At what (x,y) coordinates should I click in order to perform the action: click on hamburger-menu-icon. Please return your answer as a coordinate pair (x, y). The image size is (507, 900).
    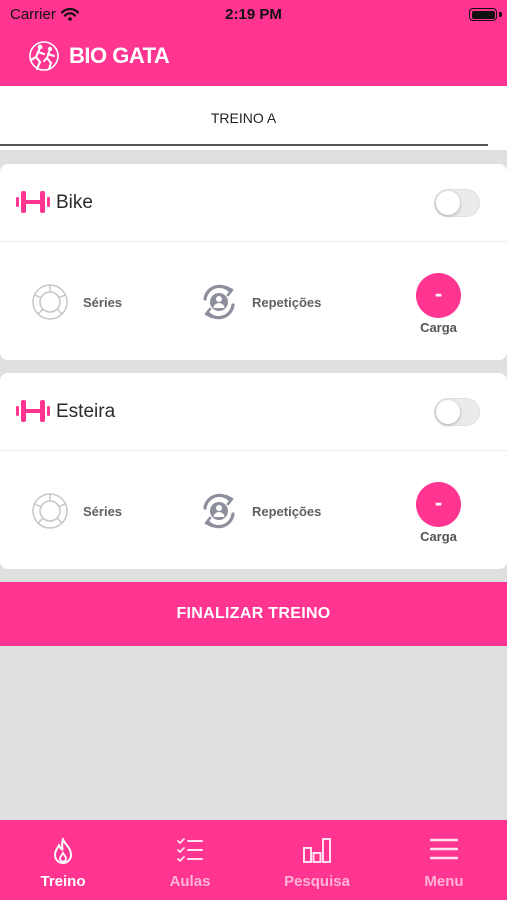
    Looking at the image, I should click on (444, 849).